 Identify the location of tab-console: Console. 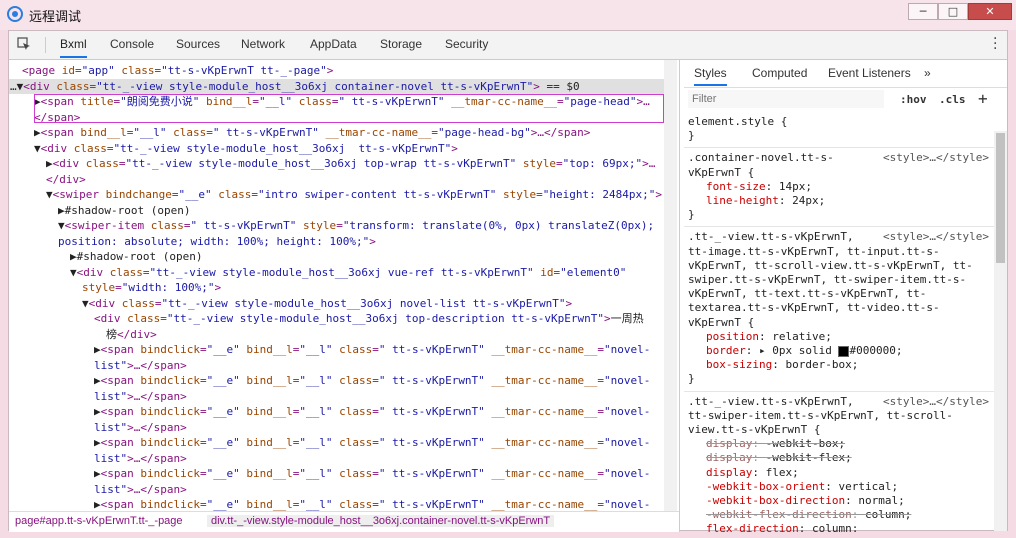
(132, 44).